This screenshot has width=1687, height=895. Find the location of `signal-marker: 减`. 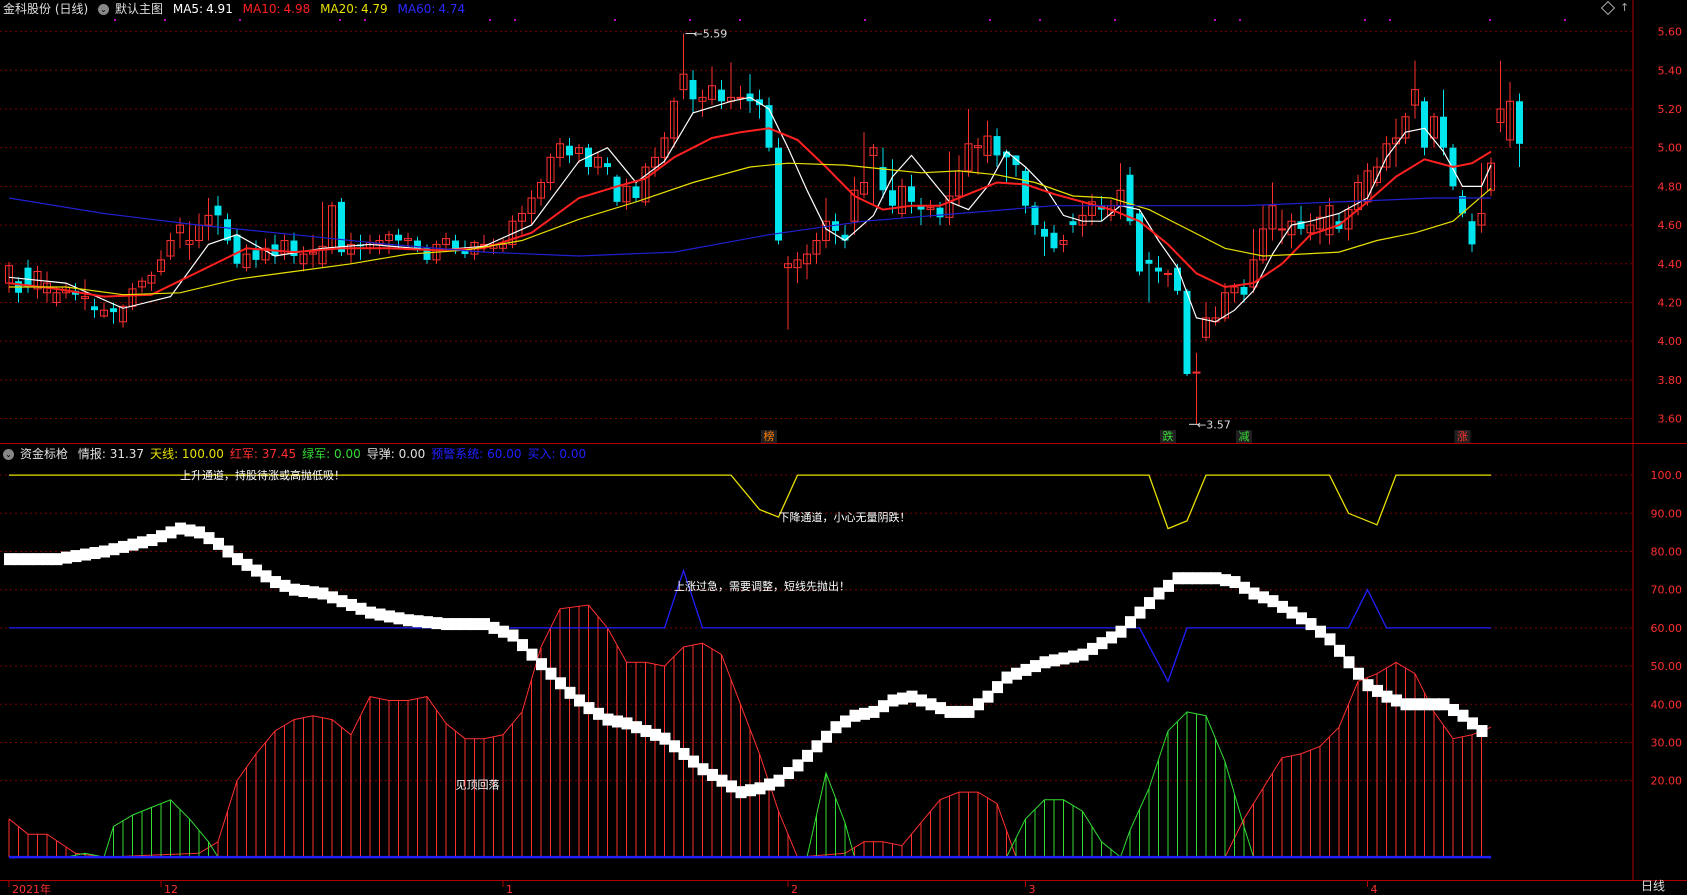

signal-marker: 减 is located at coordinates (1244, 436).